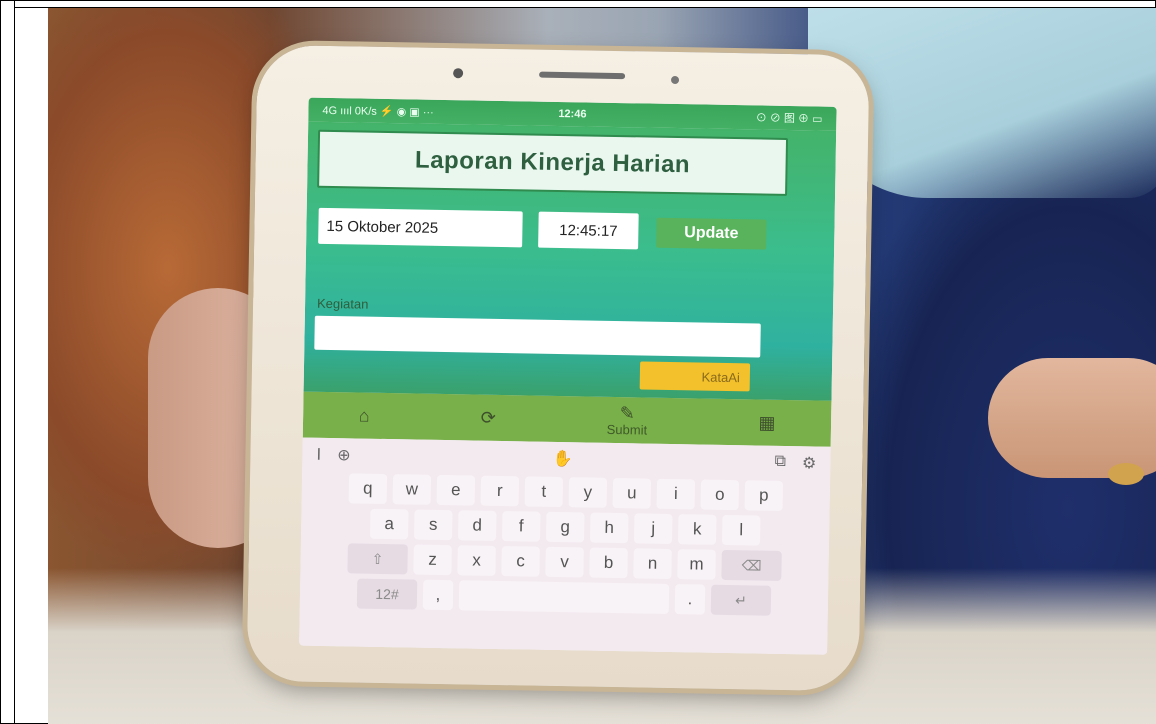  Describe the element at coordinates (377, 559) in the screenshot. I see `shift-key: ⇧` at that location.